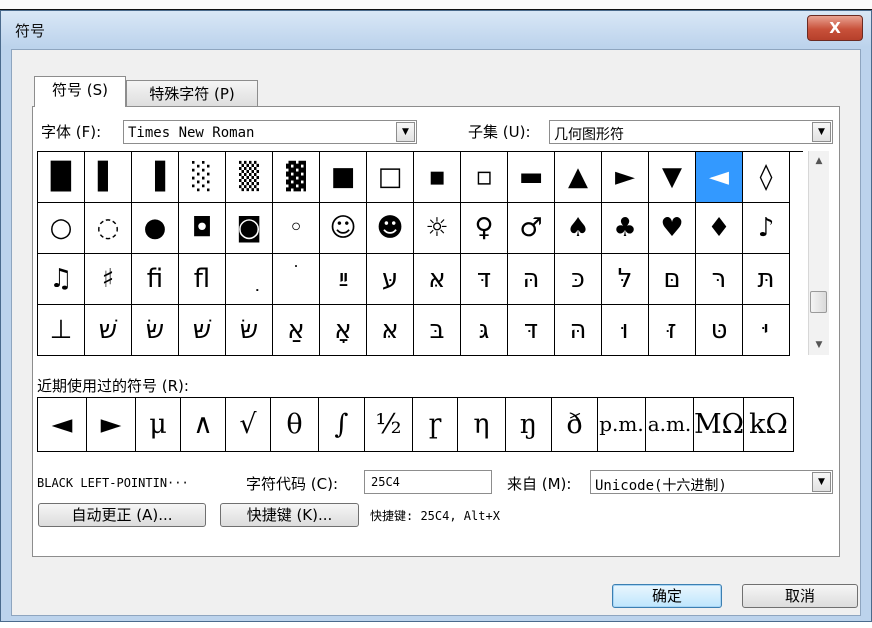 The height and width of the screenshot is (628, 872). What do you see at coordinates (578, 228) in the screenshot?
I see `symbol-cell: ♠` at bounding box center [578, 228].